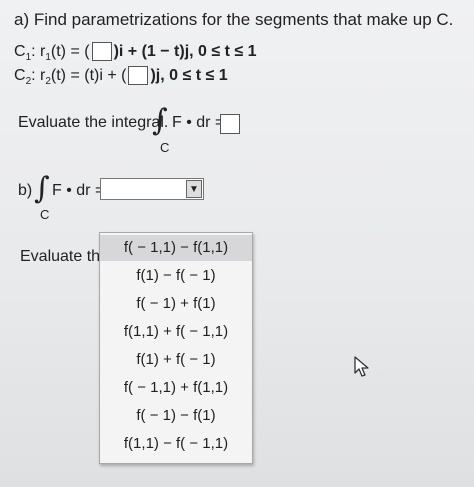 The height and width of the screenshot is (487, 474). What do you see at coordinates (138, 75) in the screenshot?
I see `c2-y-answer-input` at bounding box center [138, 75].